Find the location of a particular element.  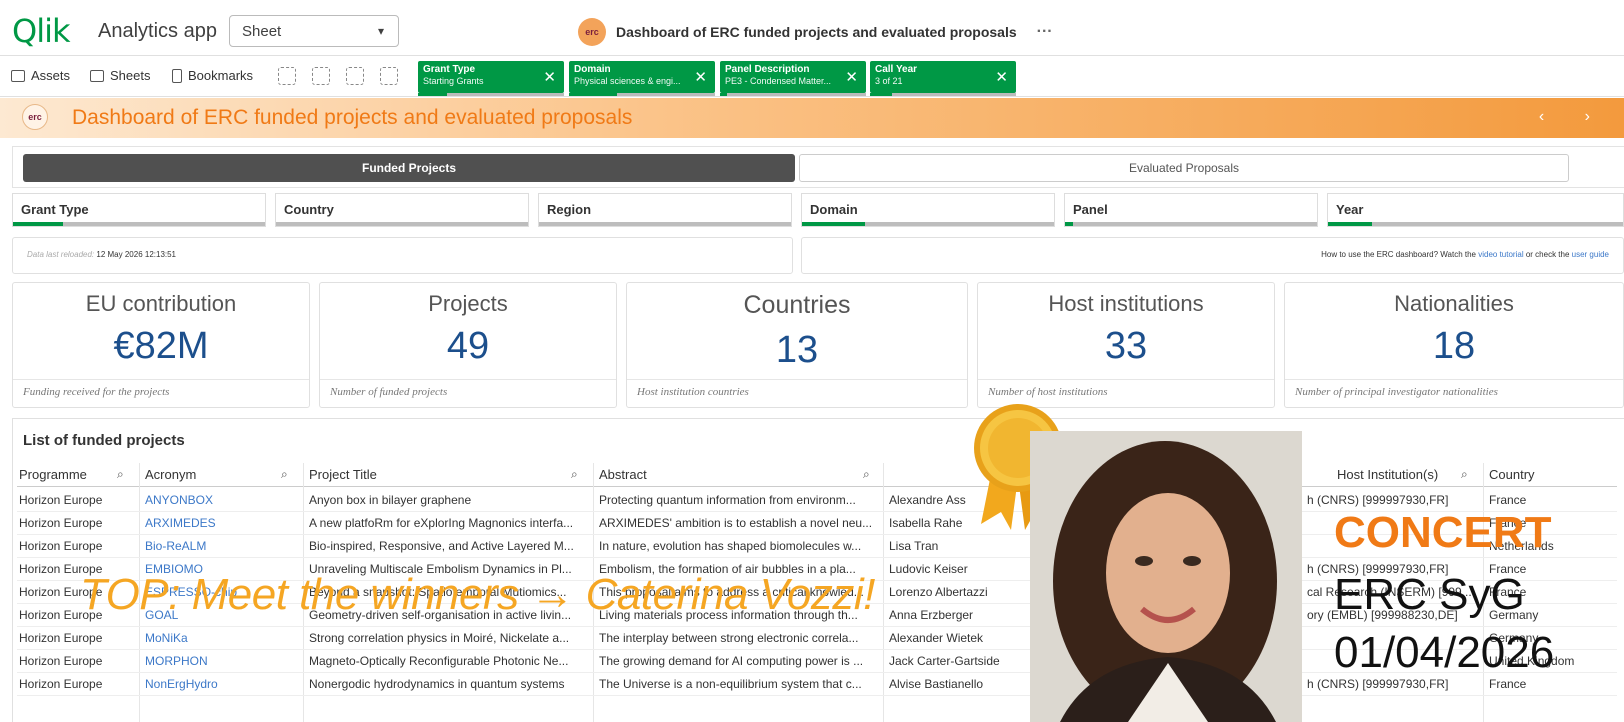

bookmarks-button: Bookmarks is located at coordinates (212, 75).